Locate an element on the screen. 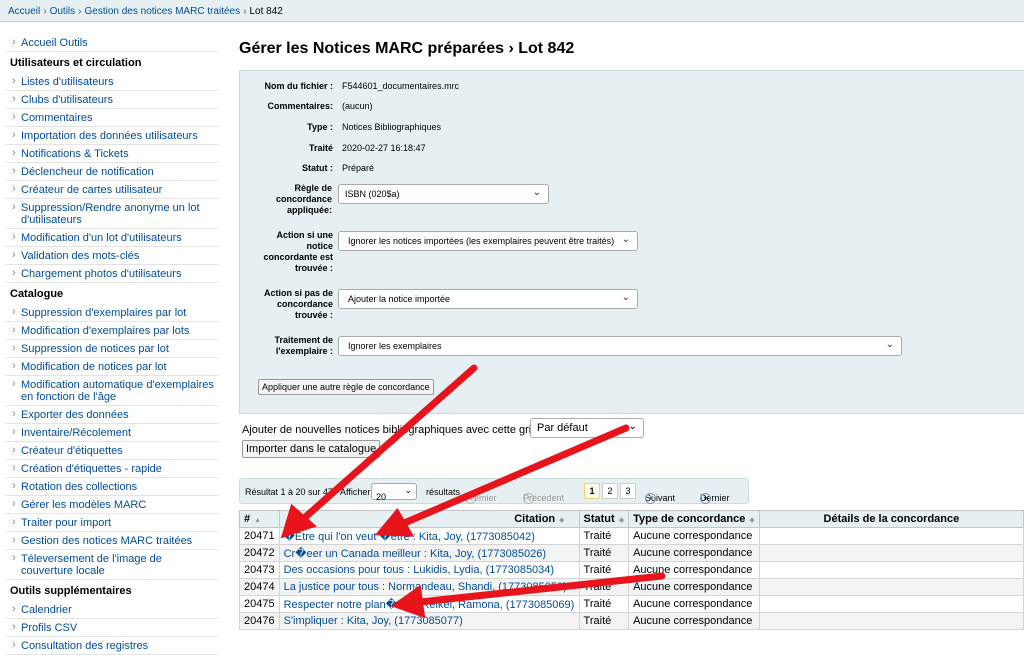  row-id: 20474 is located at coordinates (259, 587).